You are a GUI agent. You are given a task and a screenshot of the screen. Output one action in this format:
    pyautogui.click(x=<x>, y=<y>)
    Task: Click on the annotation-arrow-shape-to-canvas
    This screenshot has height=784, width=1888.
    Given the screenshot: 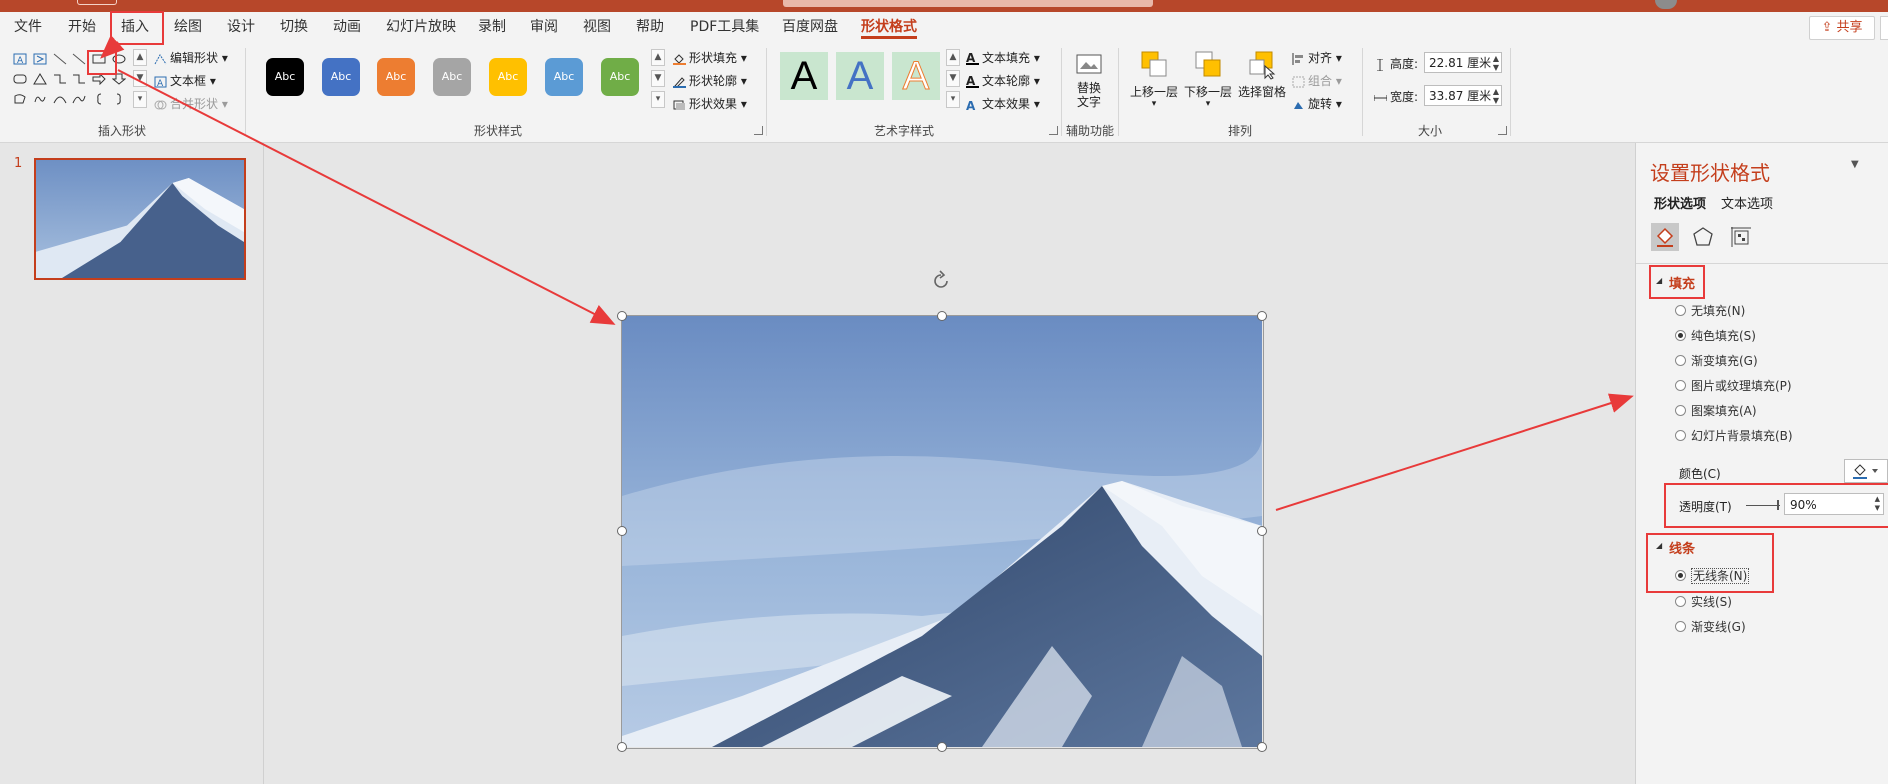 What is the action you would take?
    pyautogui.click(x=366, y=197)
    